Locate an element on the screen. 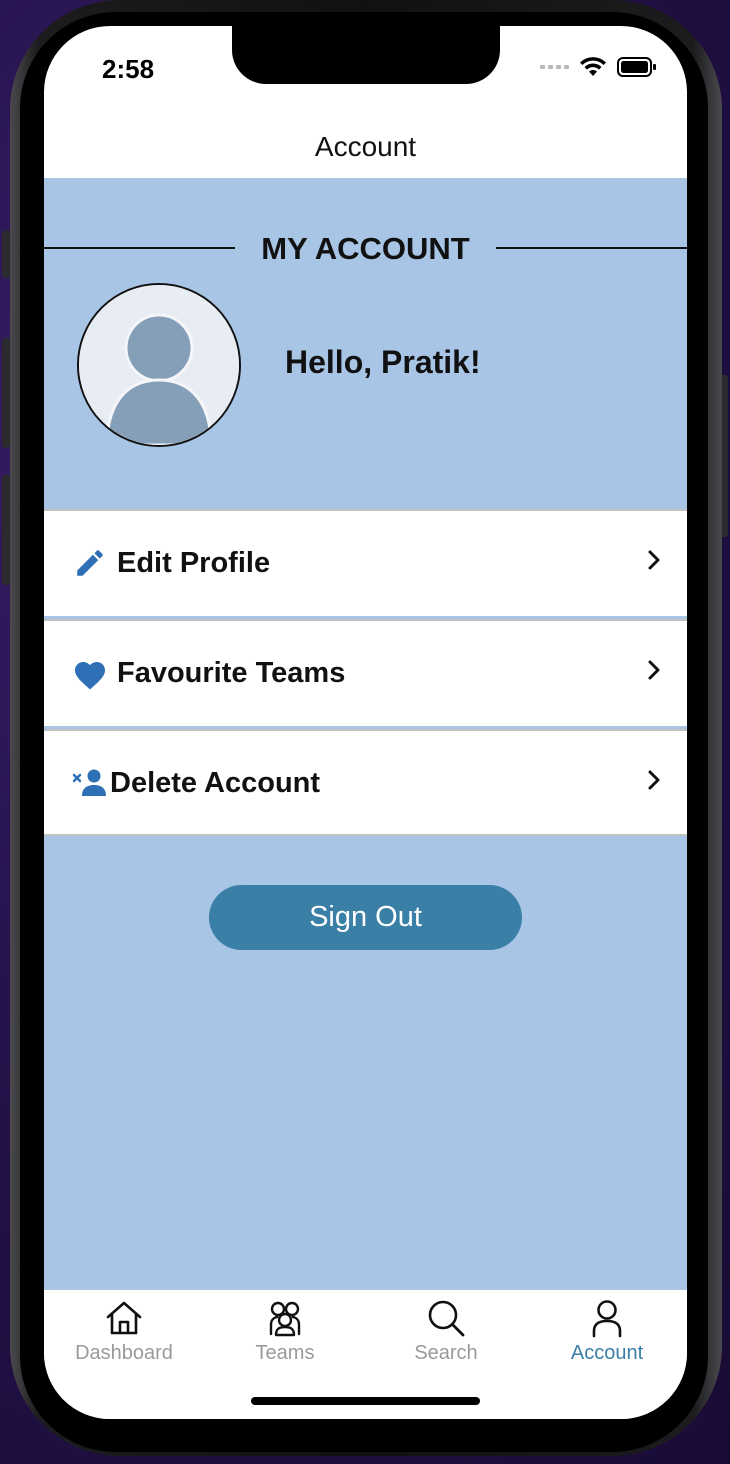 The image size is (730, 1464). home-indicator is located at coordinates (365, 1401).